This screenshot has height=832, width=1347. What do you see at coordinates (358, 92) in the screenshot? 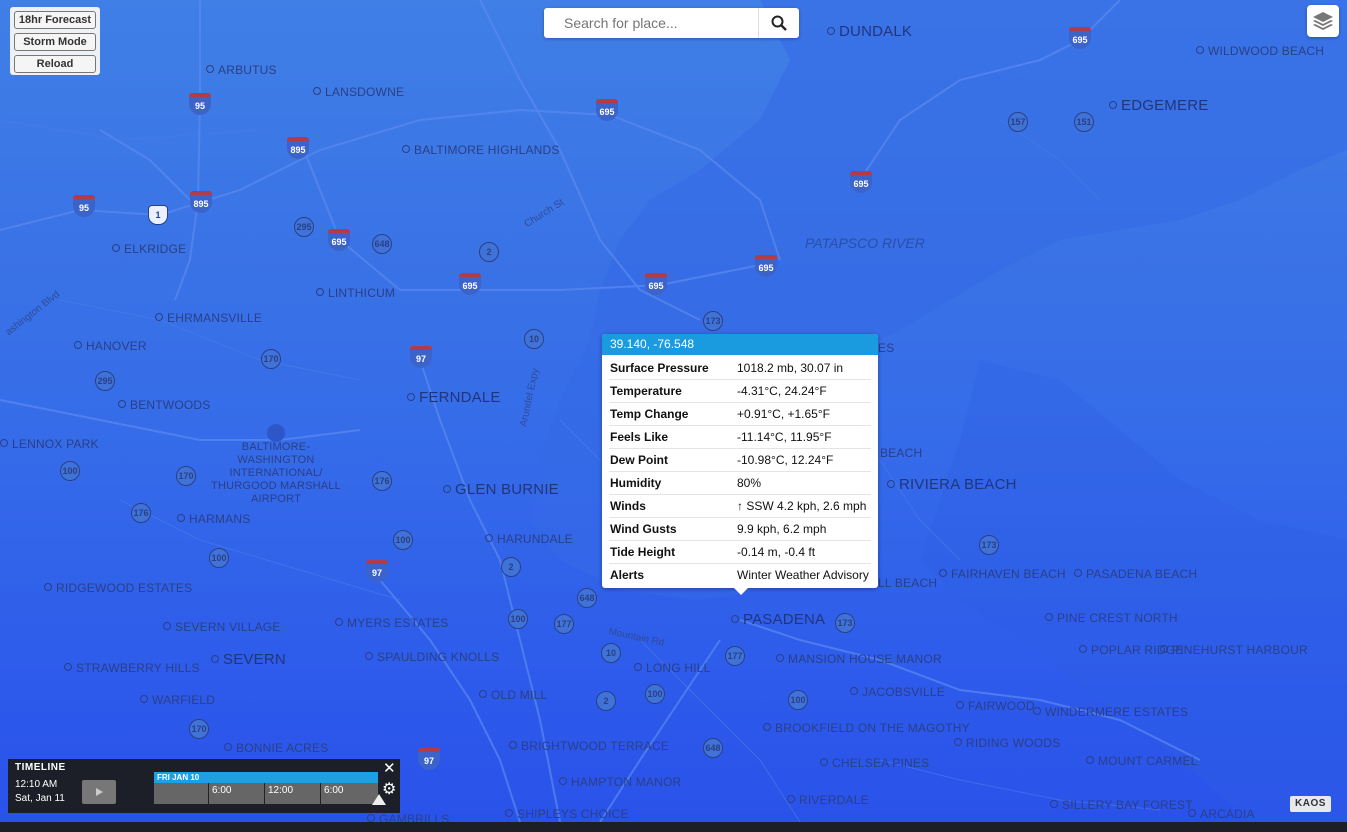
I see `place-label: LANSDOWNE` at bounding box center [358, 92].